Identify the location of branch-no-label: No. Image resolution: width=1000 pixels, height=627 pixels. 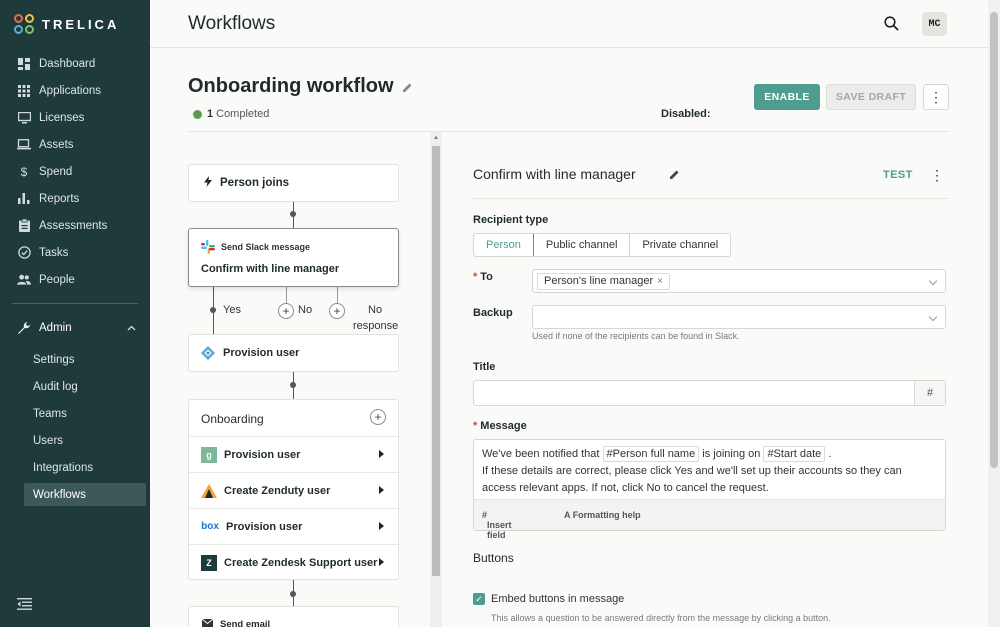
(305, 310).